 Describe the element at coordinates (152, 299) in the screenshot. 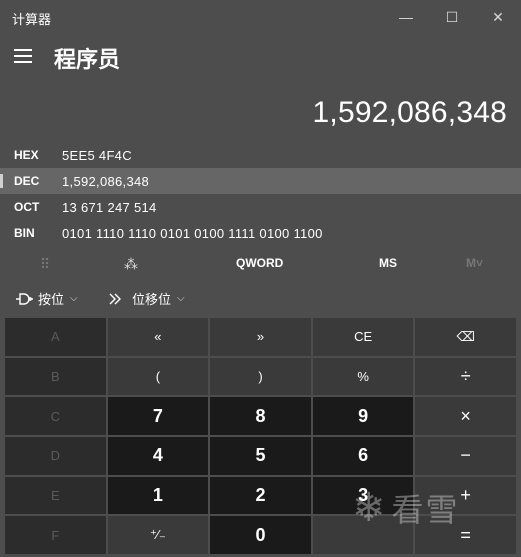

I see `bitshift-label: 位移位` at that location.